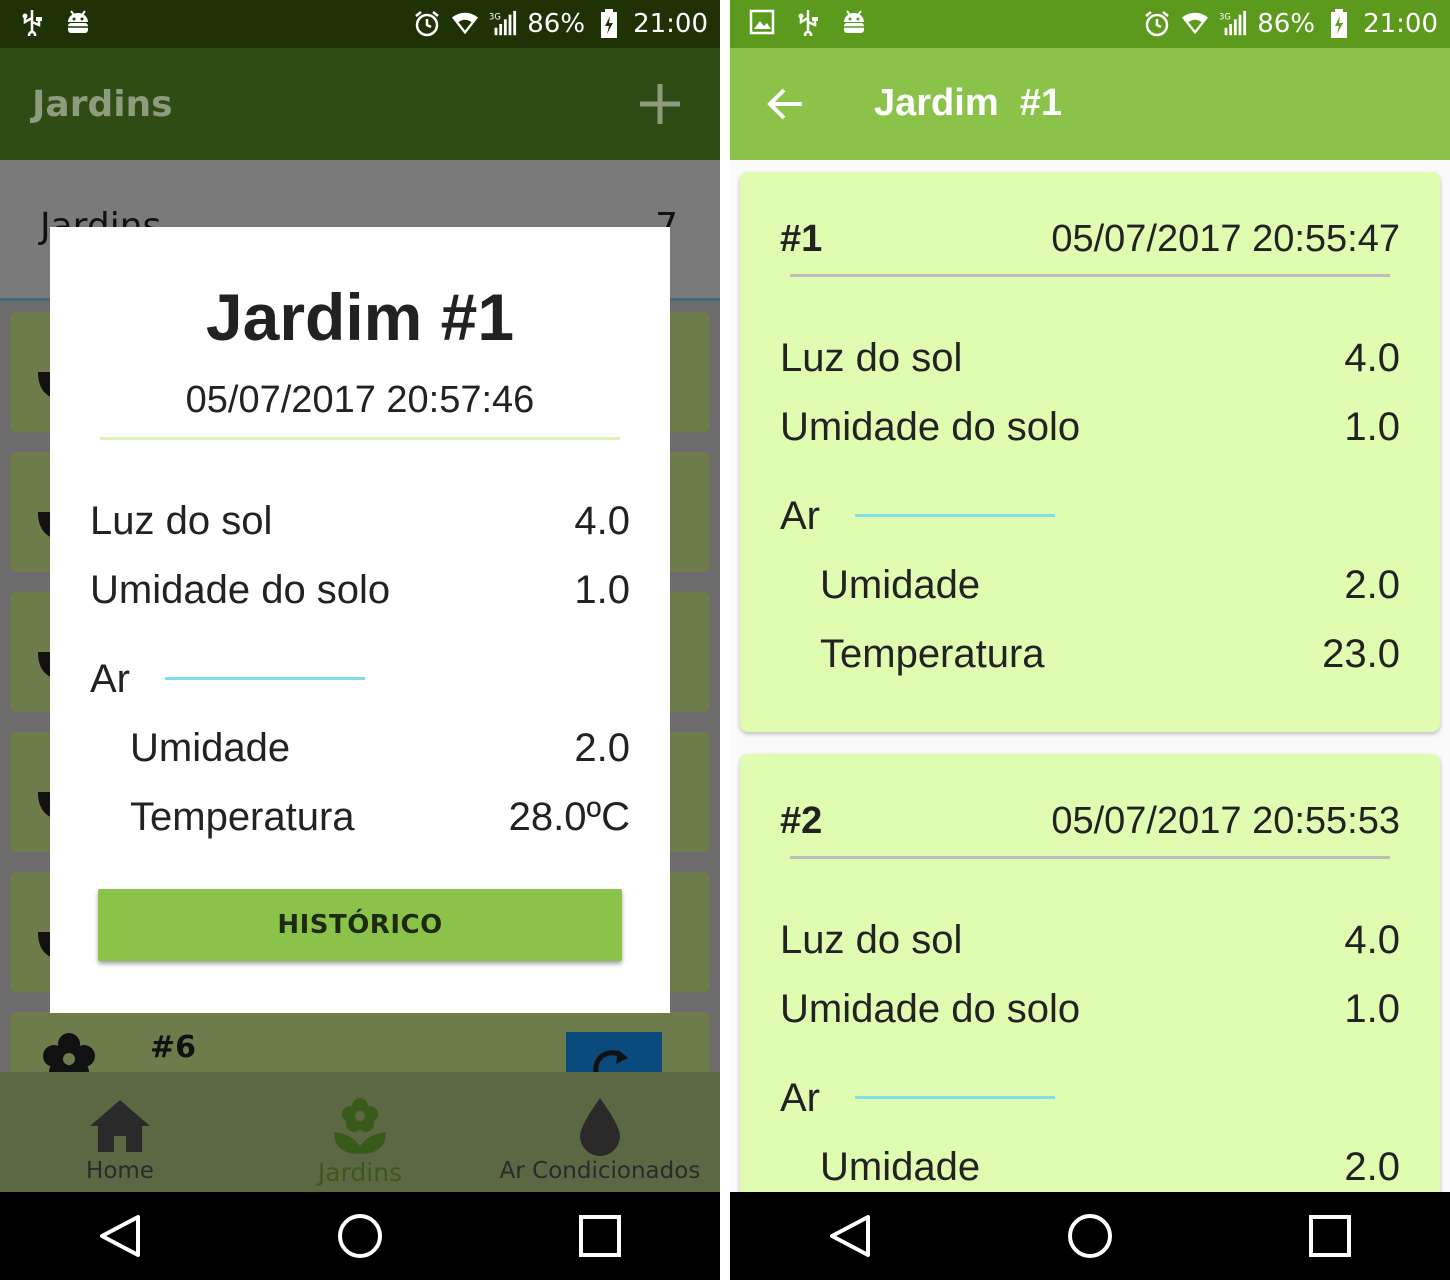 This screenshot has height=1280, width=1450. What do you see at coordinates (360, 1126) in the screenshot?
I see `flower-icon` at bounding box center [360, 1126].